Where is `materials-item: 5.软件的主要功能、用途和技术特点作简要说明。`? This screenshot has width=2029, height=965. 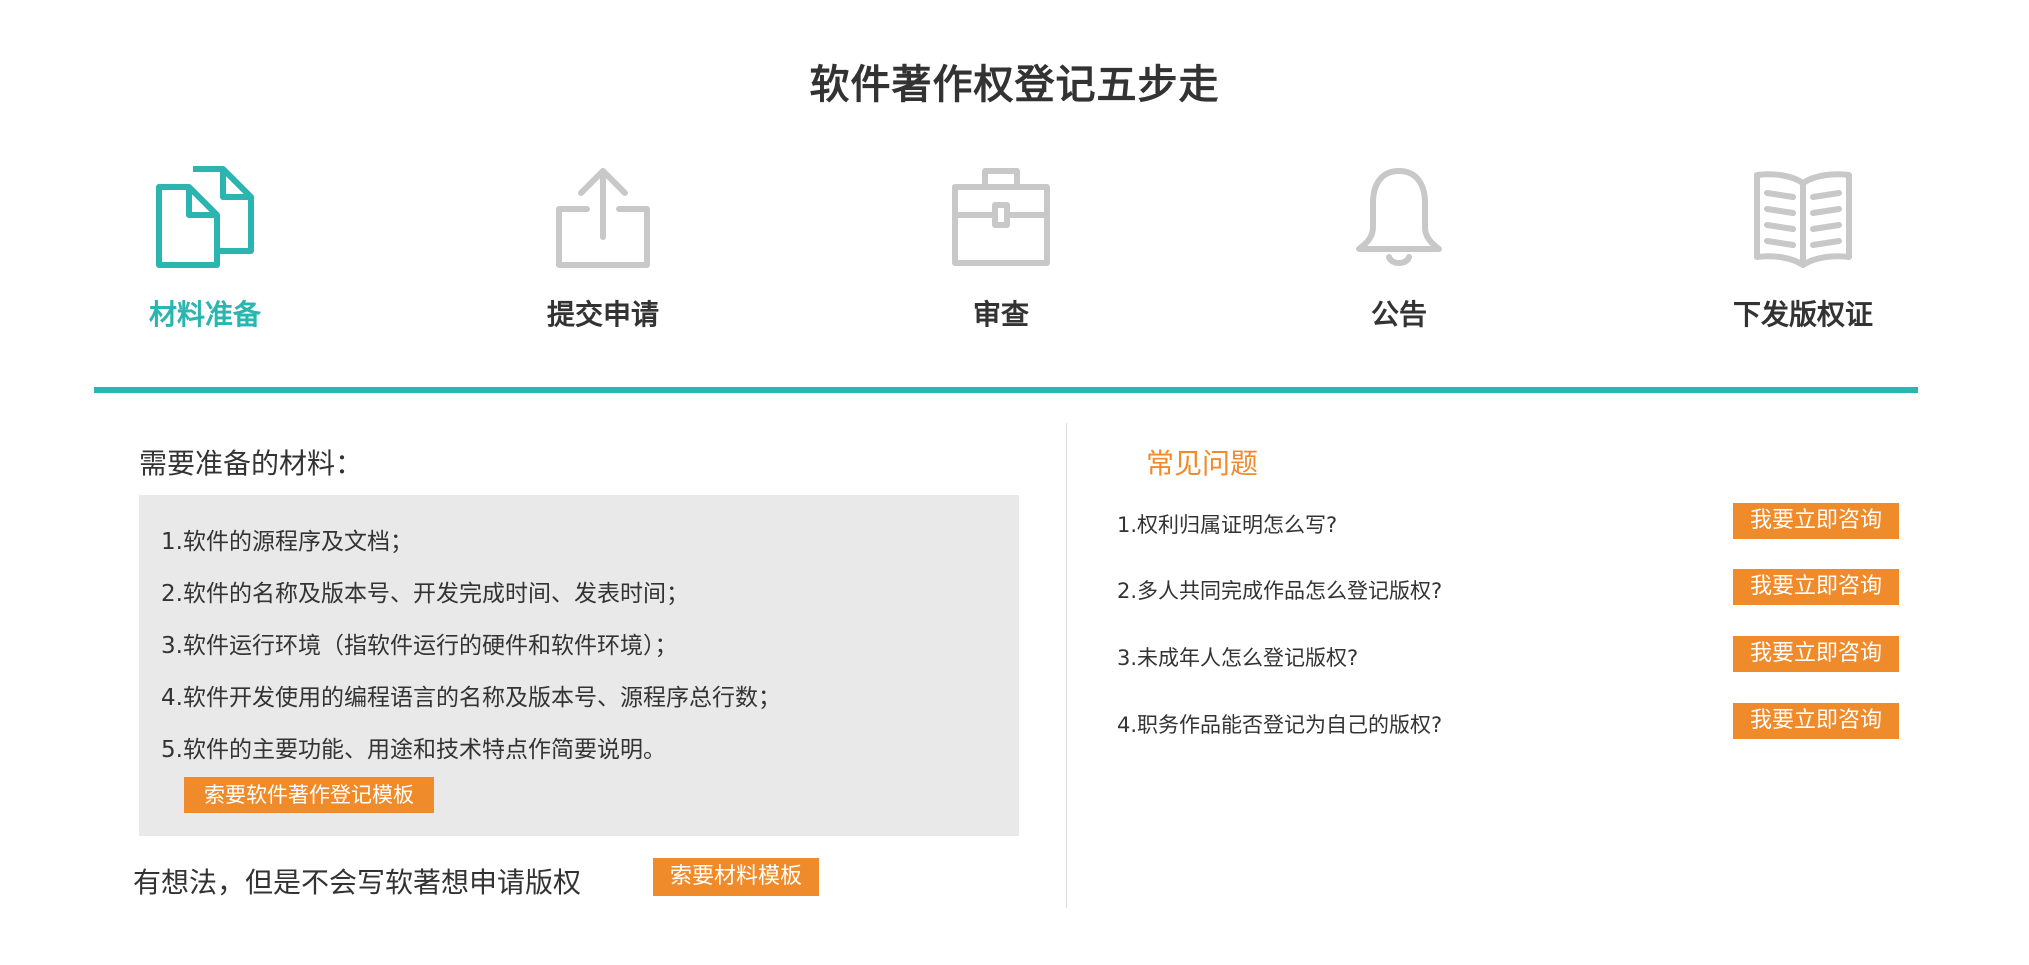 materials-item: 5.软件的主要功能、用途和技术特点作简要说明。 is located at coordinates (413, 750).